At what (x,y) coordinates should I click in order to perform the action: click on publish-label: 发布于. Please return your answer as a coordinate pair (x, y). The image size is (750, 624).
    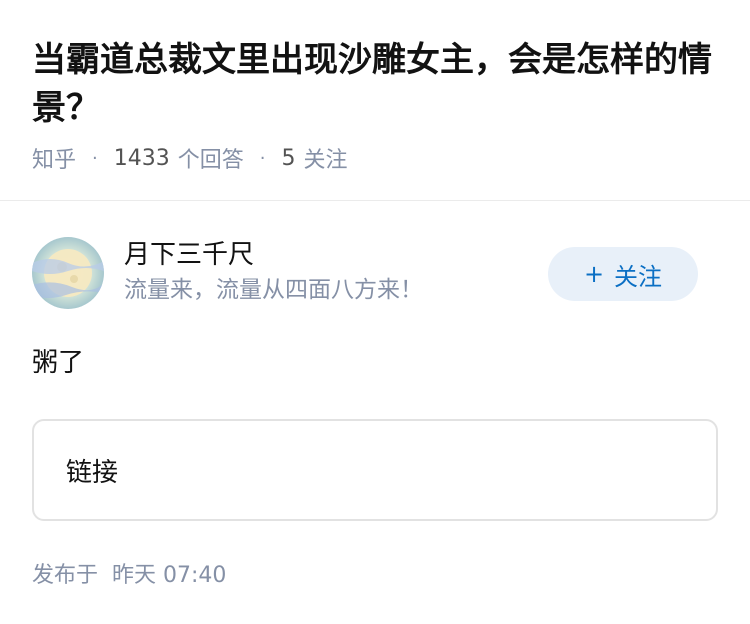
    Looking at the image, I should click on (65, 575).